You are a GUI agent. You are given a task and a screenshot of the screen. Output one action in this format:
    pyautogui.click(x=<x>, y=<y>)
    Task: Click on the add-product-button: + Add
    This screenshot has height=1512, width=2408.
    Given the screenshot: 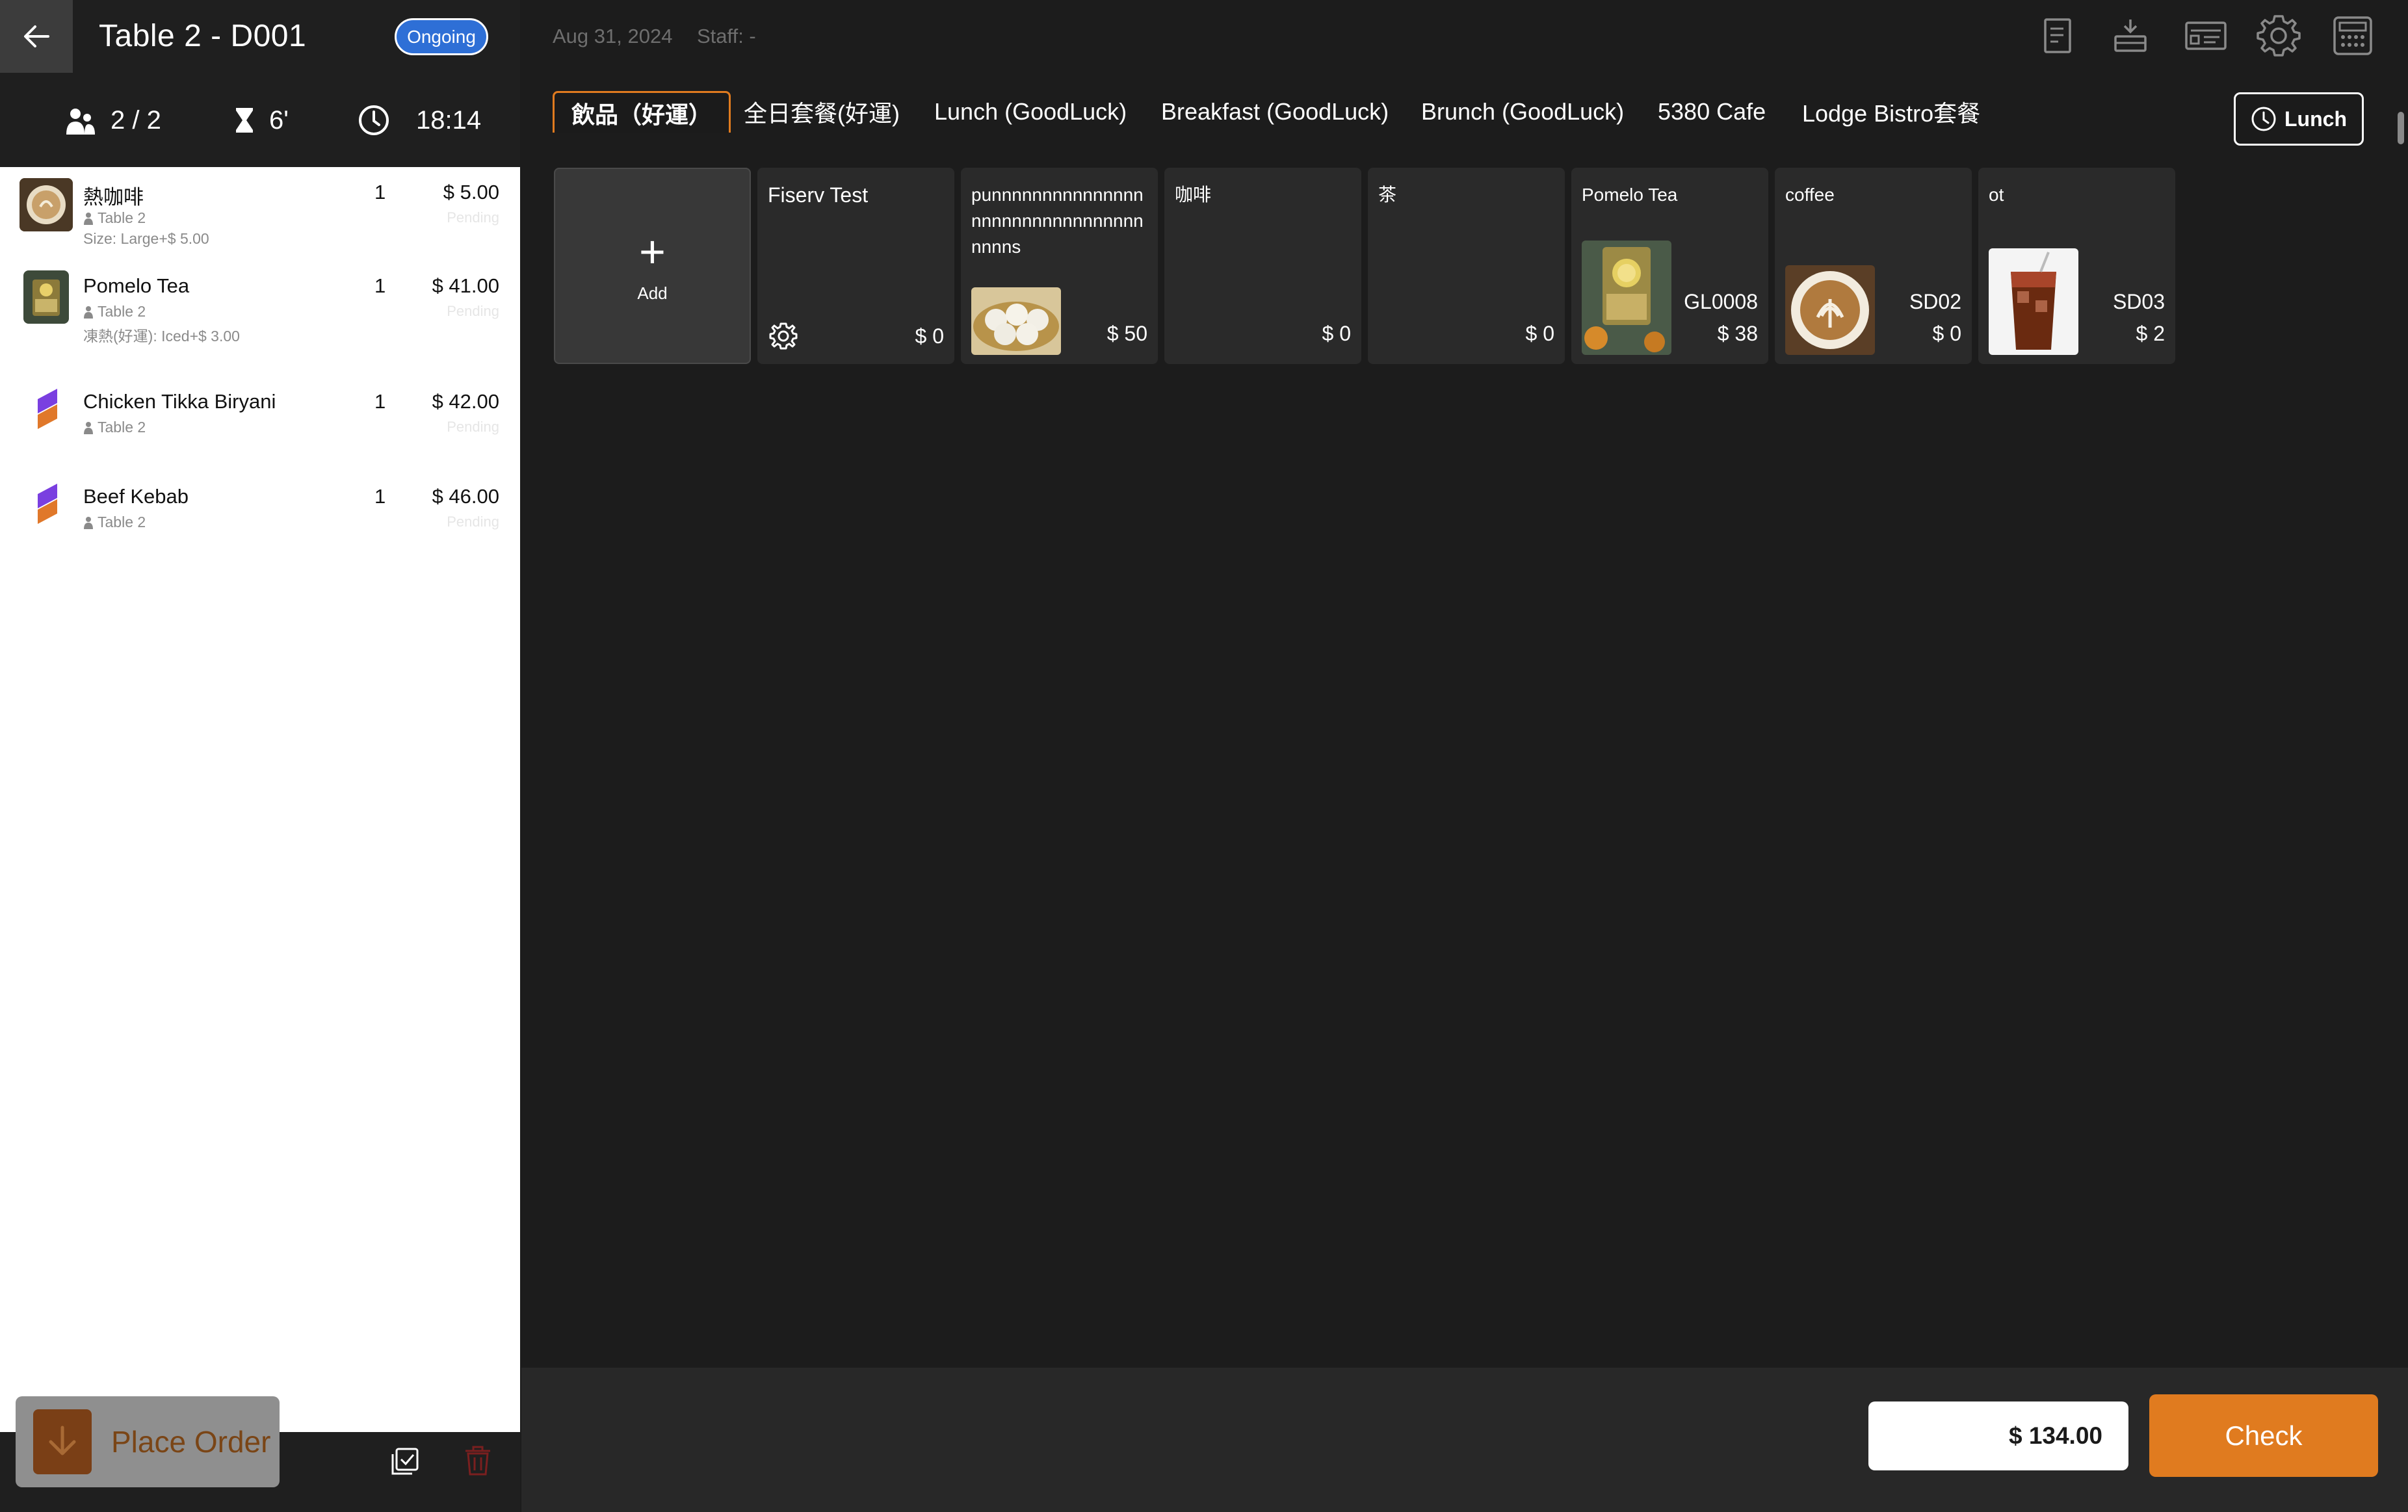 What is the action you would take?
    pyautogui.click(x=652, y=266)
    